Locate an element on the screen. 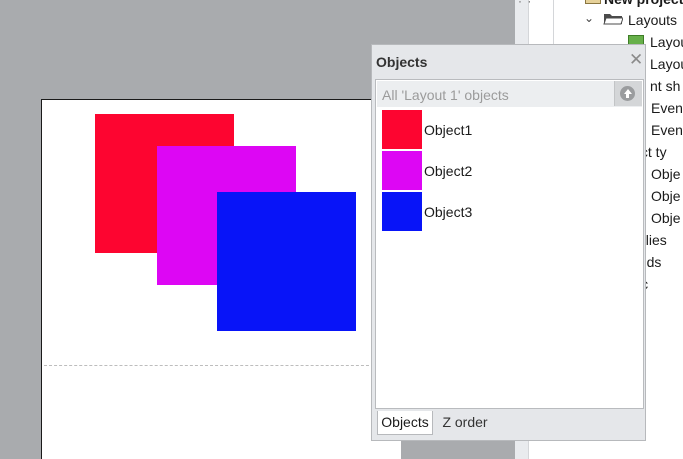 Image resolution: width=683 pixels, height=459 pixels. tree-divider is located at coordinates (553, 23).